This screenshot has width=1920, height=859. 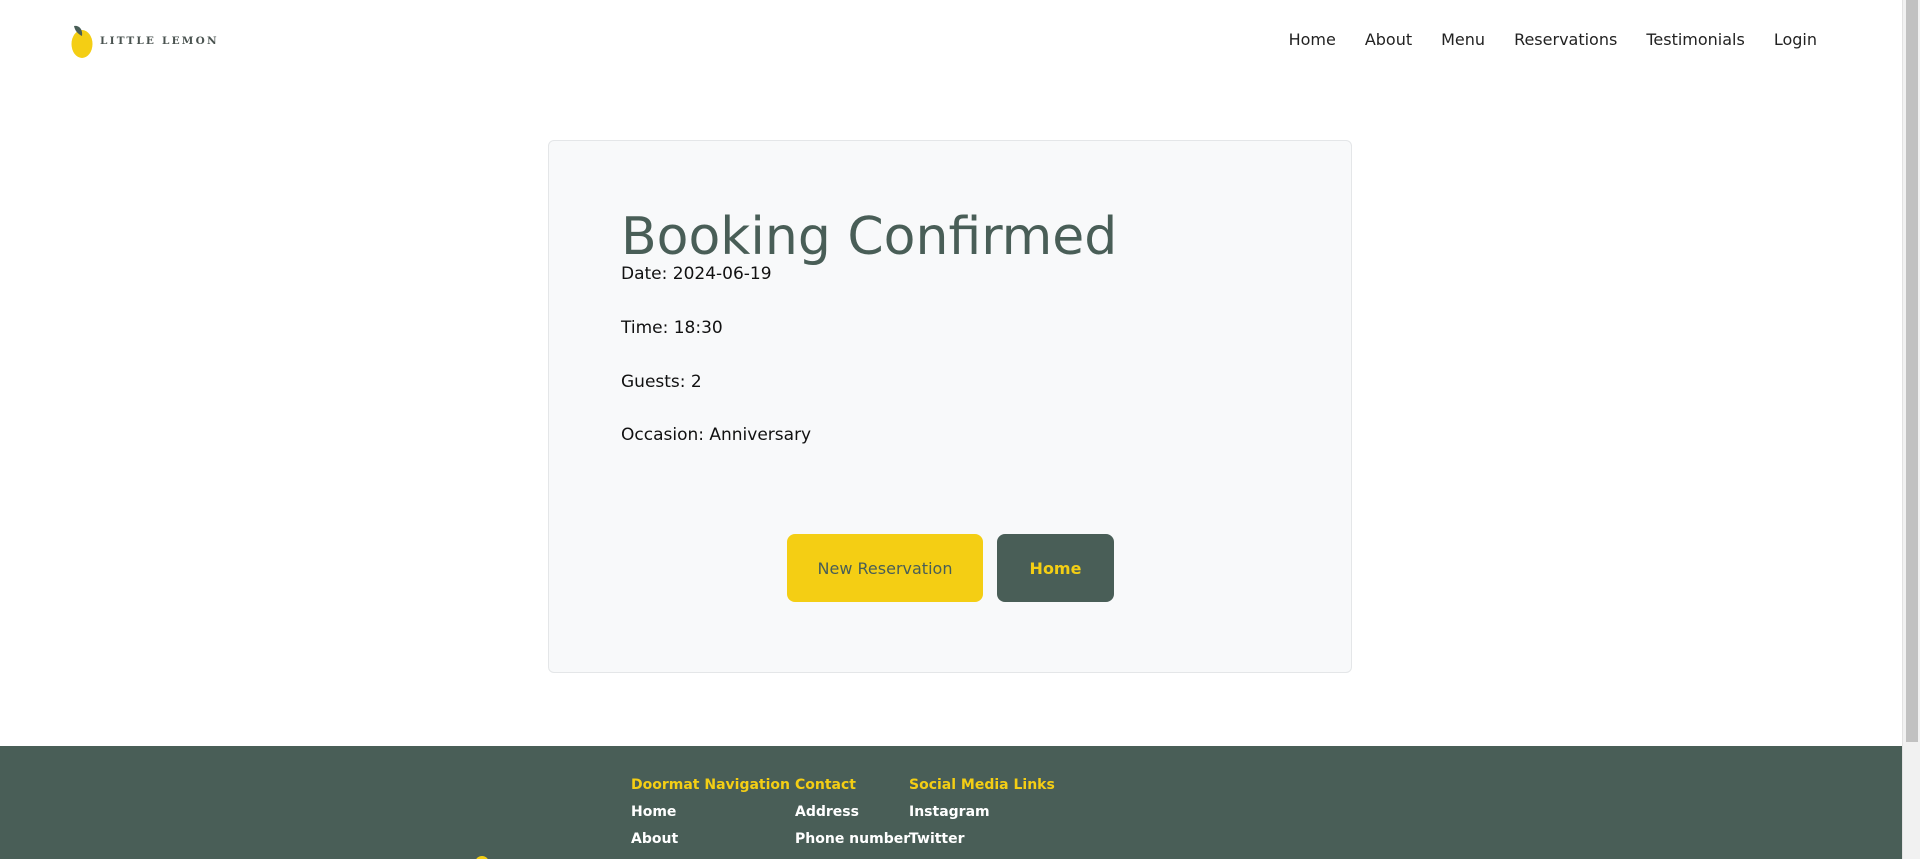 I want to click on nav-about: About, so click(x=1388, y=39).